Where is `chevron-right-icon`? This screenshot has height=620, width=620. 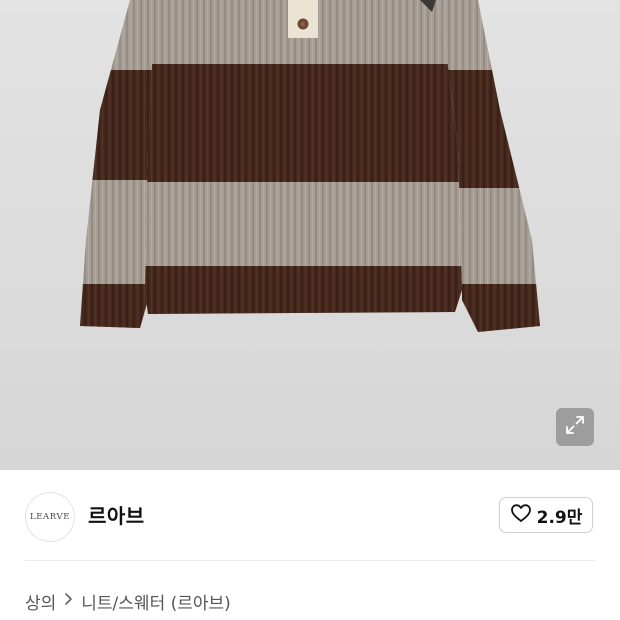 chevron-right-icon is located at coordinates (68, 601).